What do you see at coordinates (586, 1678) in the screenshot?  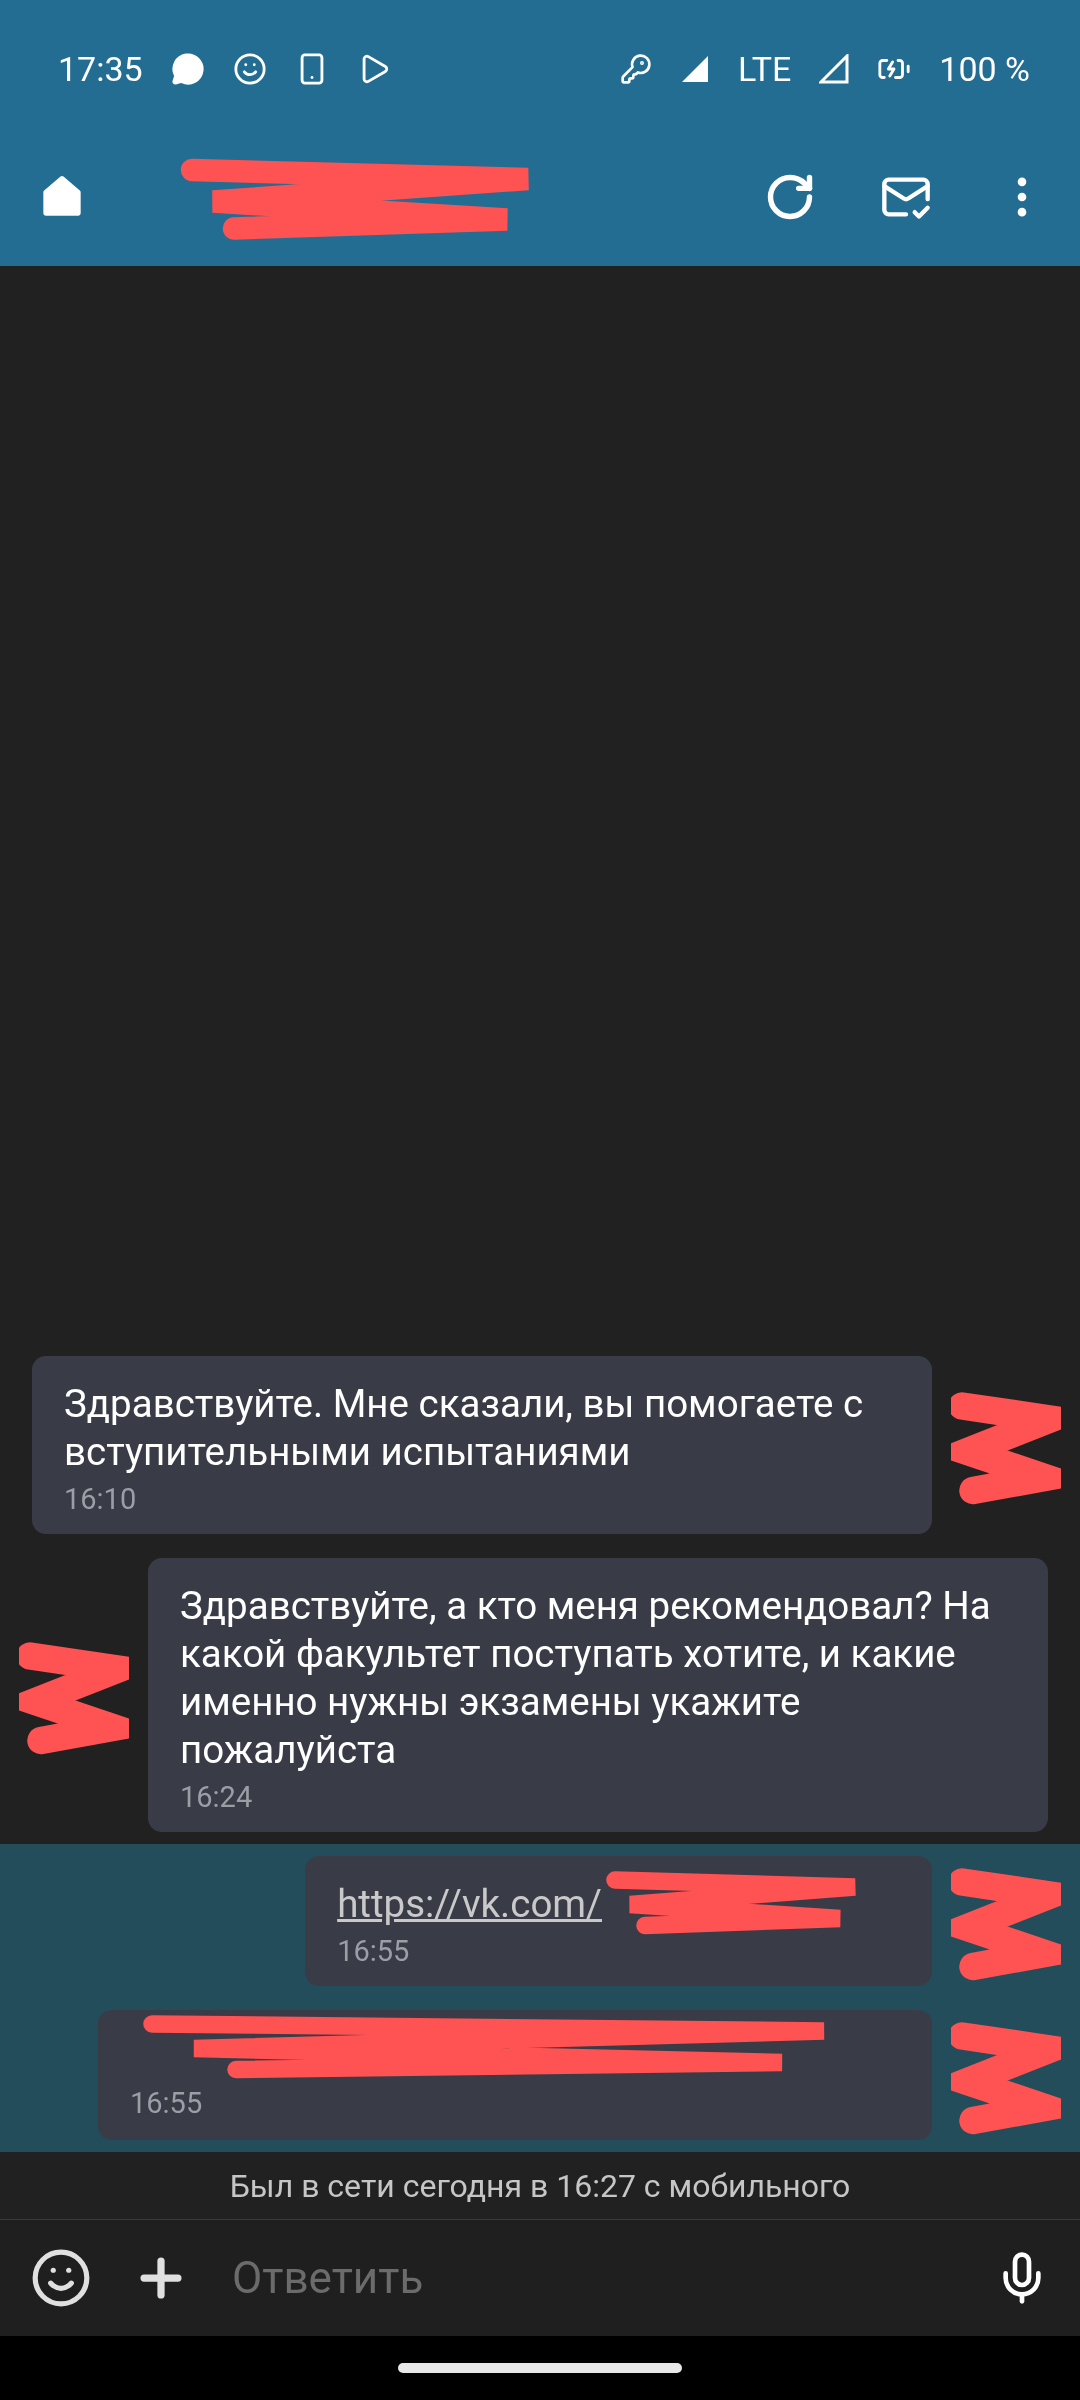 I see `message-text: Здравствуйте, а кто меня рекомендовал? На какой факультет поступать хотите, и какие именно нужны экзамены укажите пожалуйста` at bounding box center [586, 1678].